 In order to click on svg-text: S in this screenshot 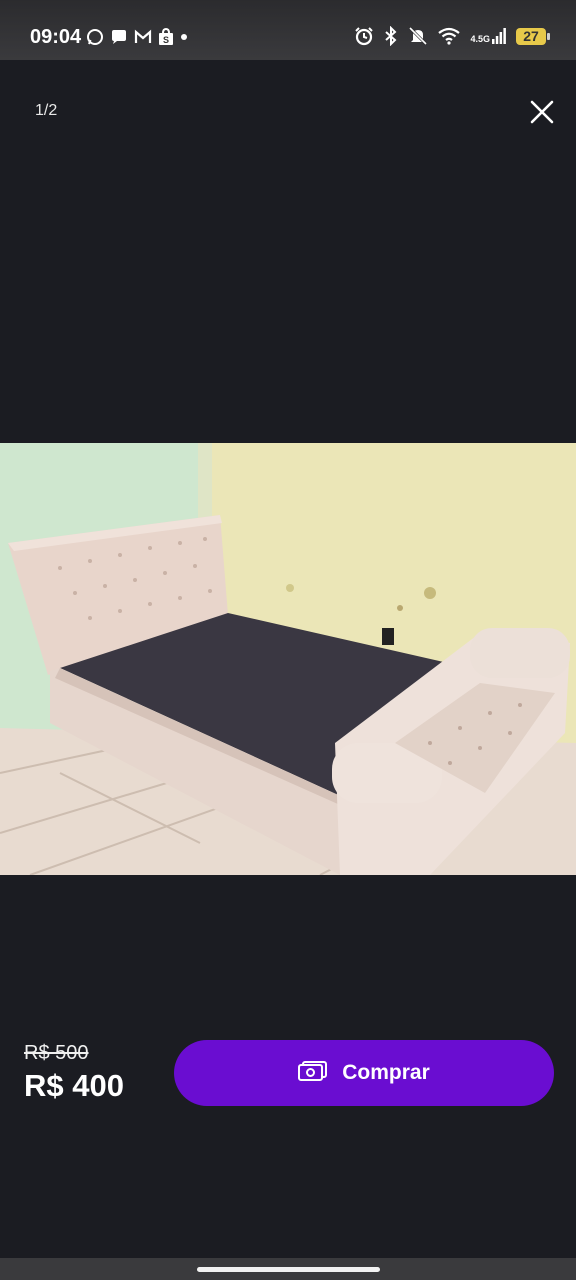, I will do `click(166, 40)`.